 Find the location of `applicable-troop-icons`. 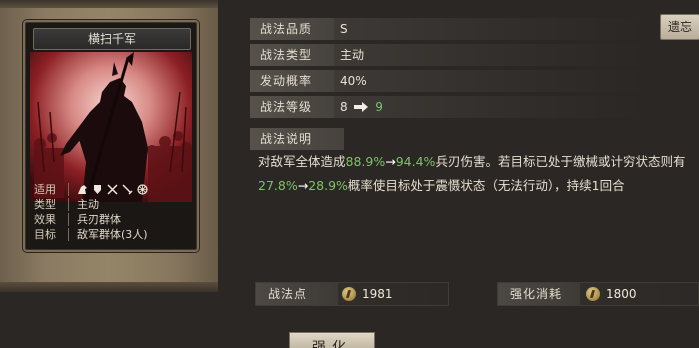

applicable-troop-icons is located at coordinates (108, 189).